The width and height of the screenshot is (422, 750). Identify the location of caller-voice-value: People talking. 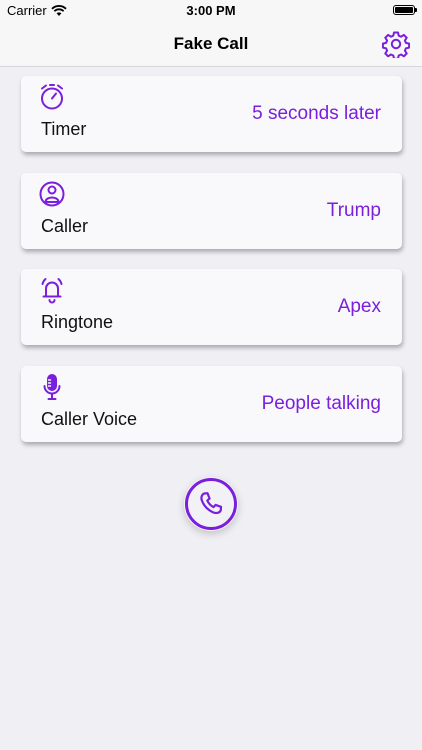
(321, 403).